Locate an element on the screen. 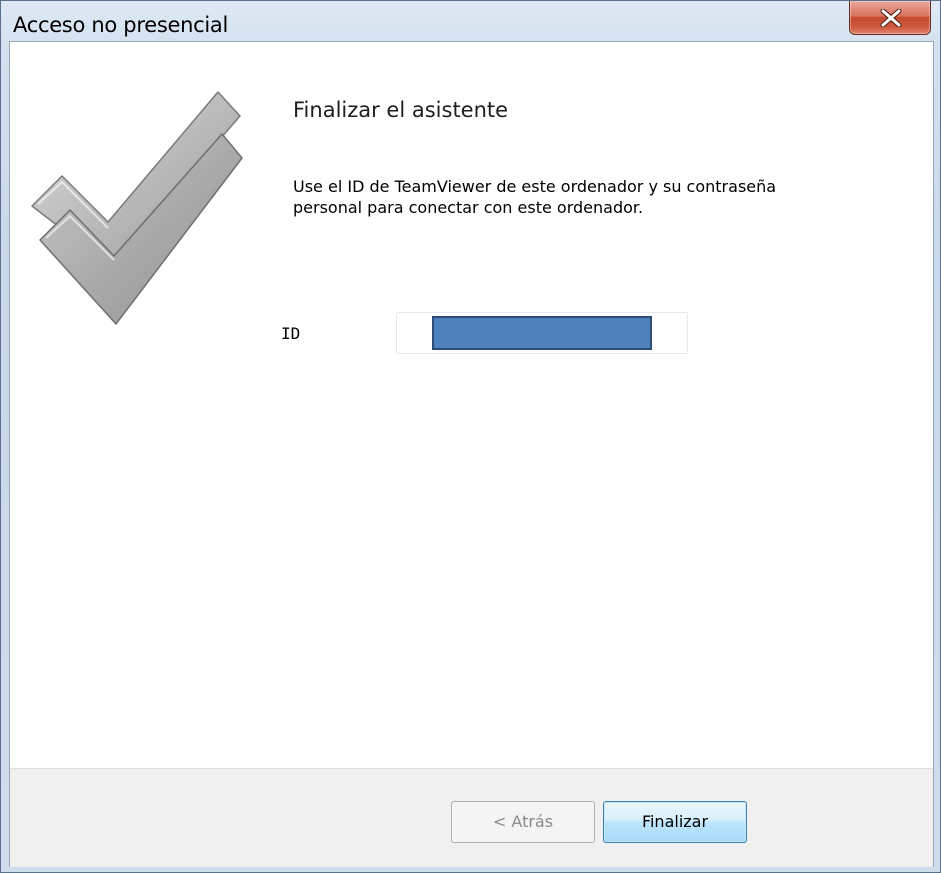 This screenshot has height=873, width=941. title-bar: Acceso no presencial is located at coordinates (470, 21).